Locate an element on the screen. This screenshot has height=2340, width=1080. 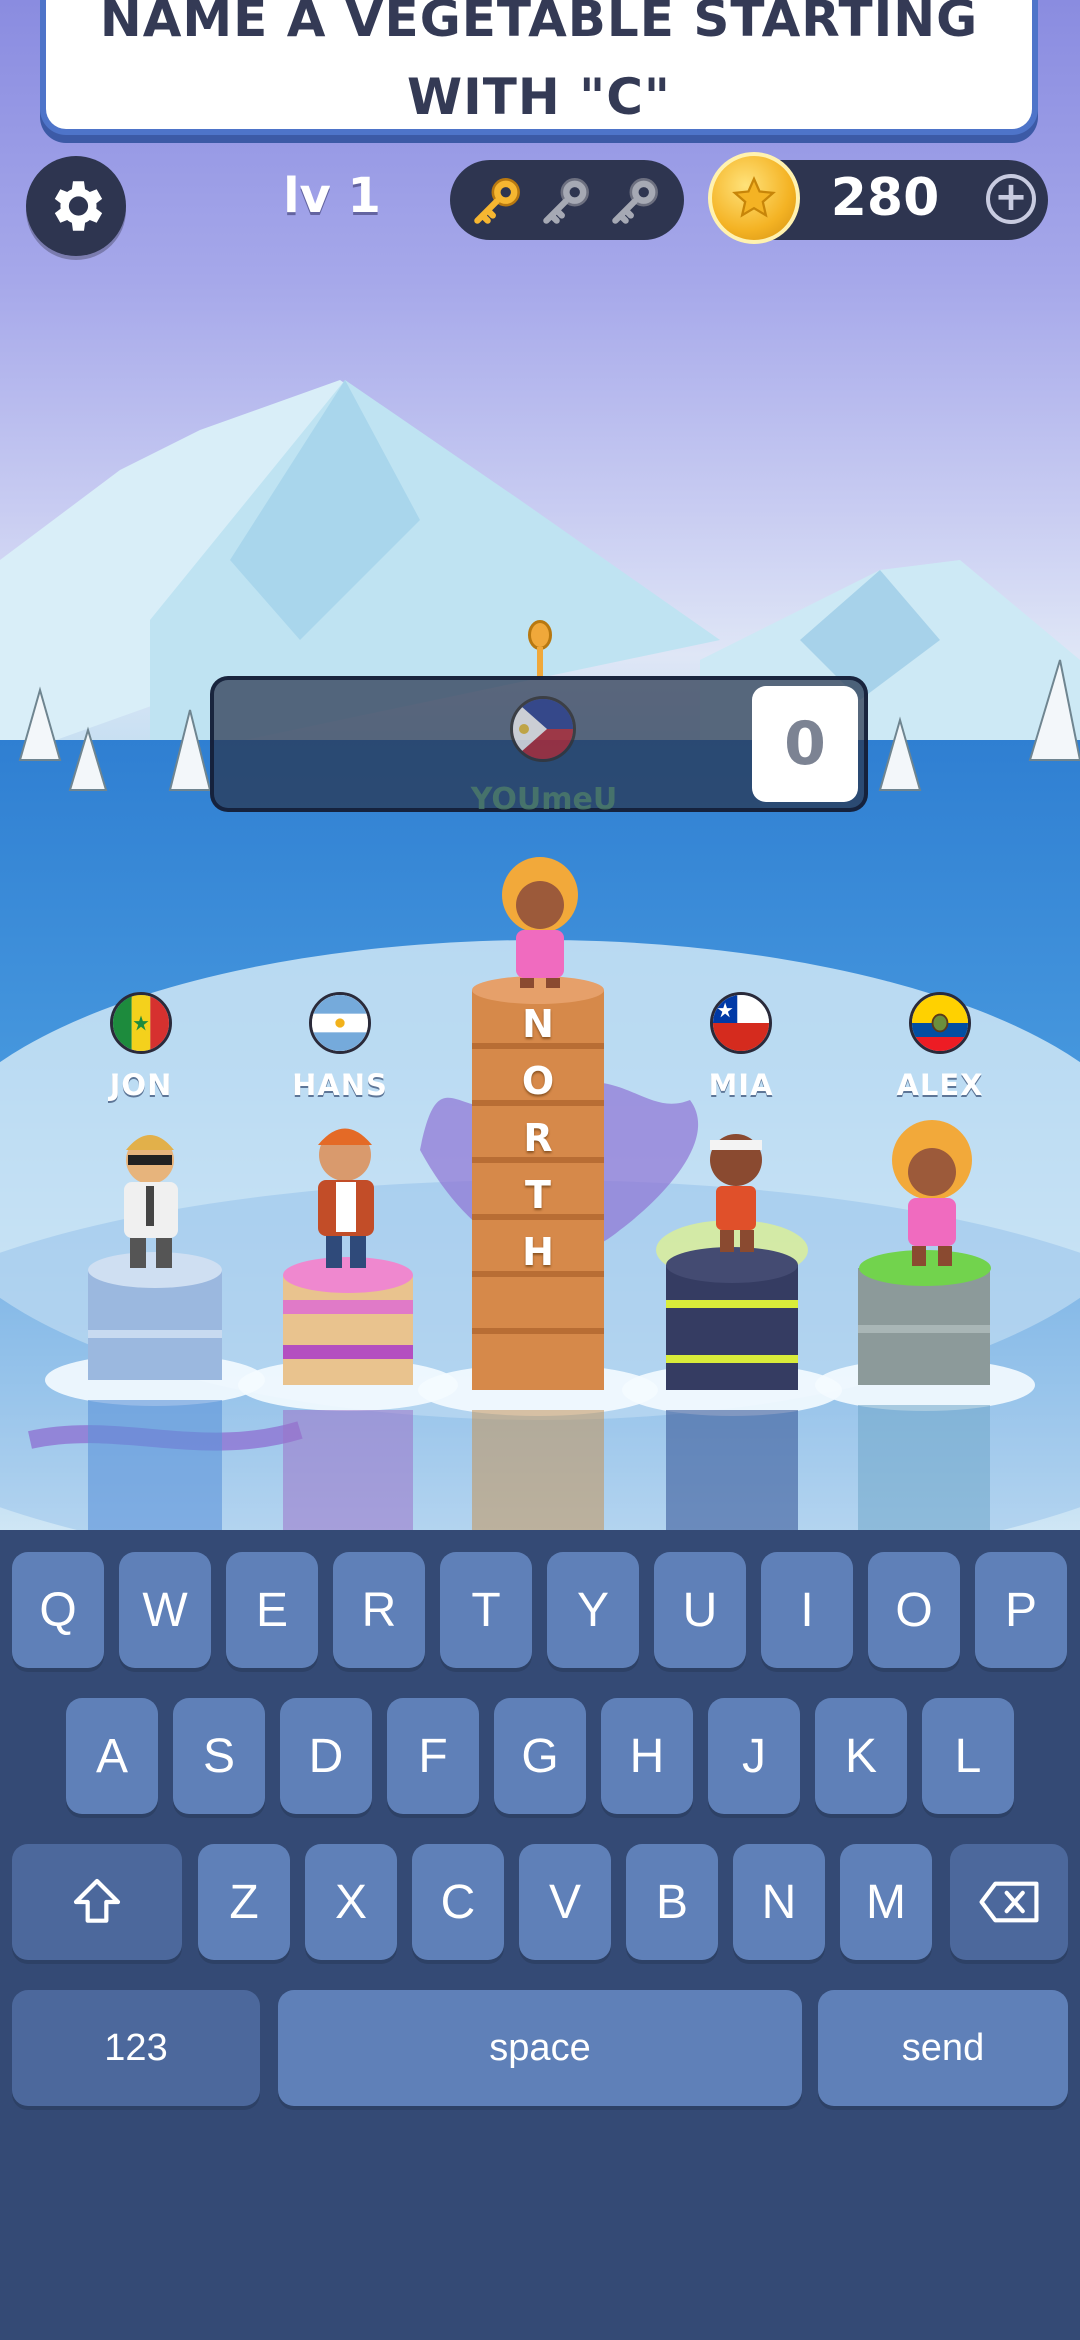
key-l: L is located at coordinates (968, 1756).